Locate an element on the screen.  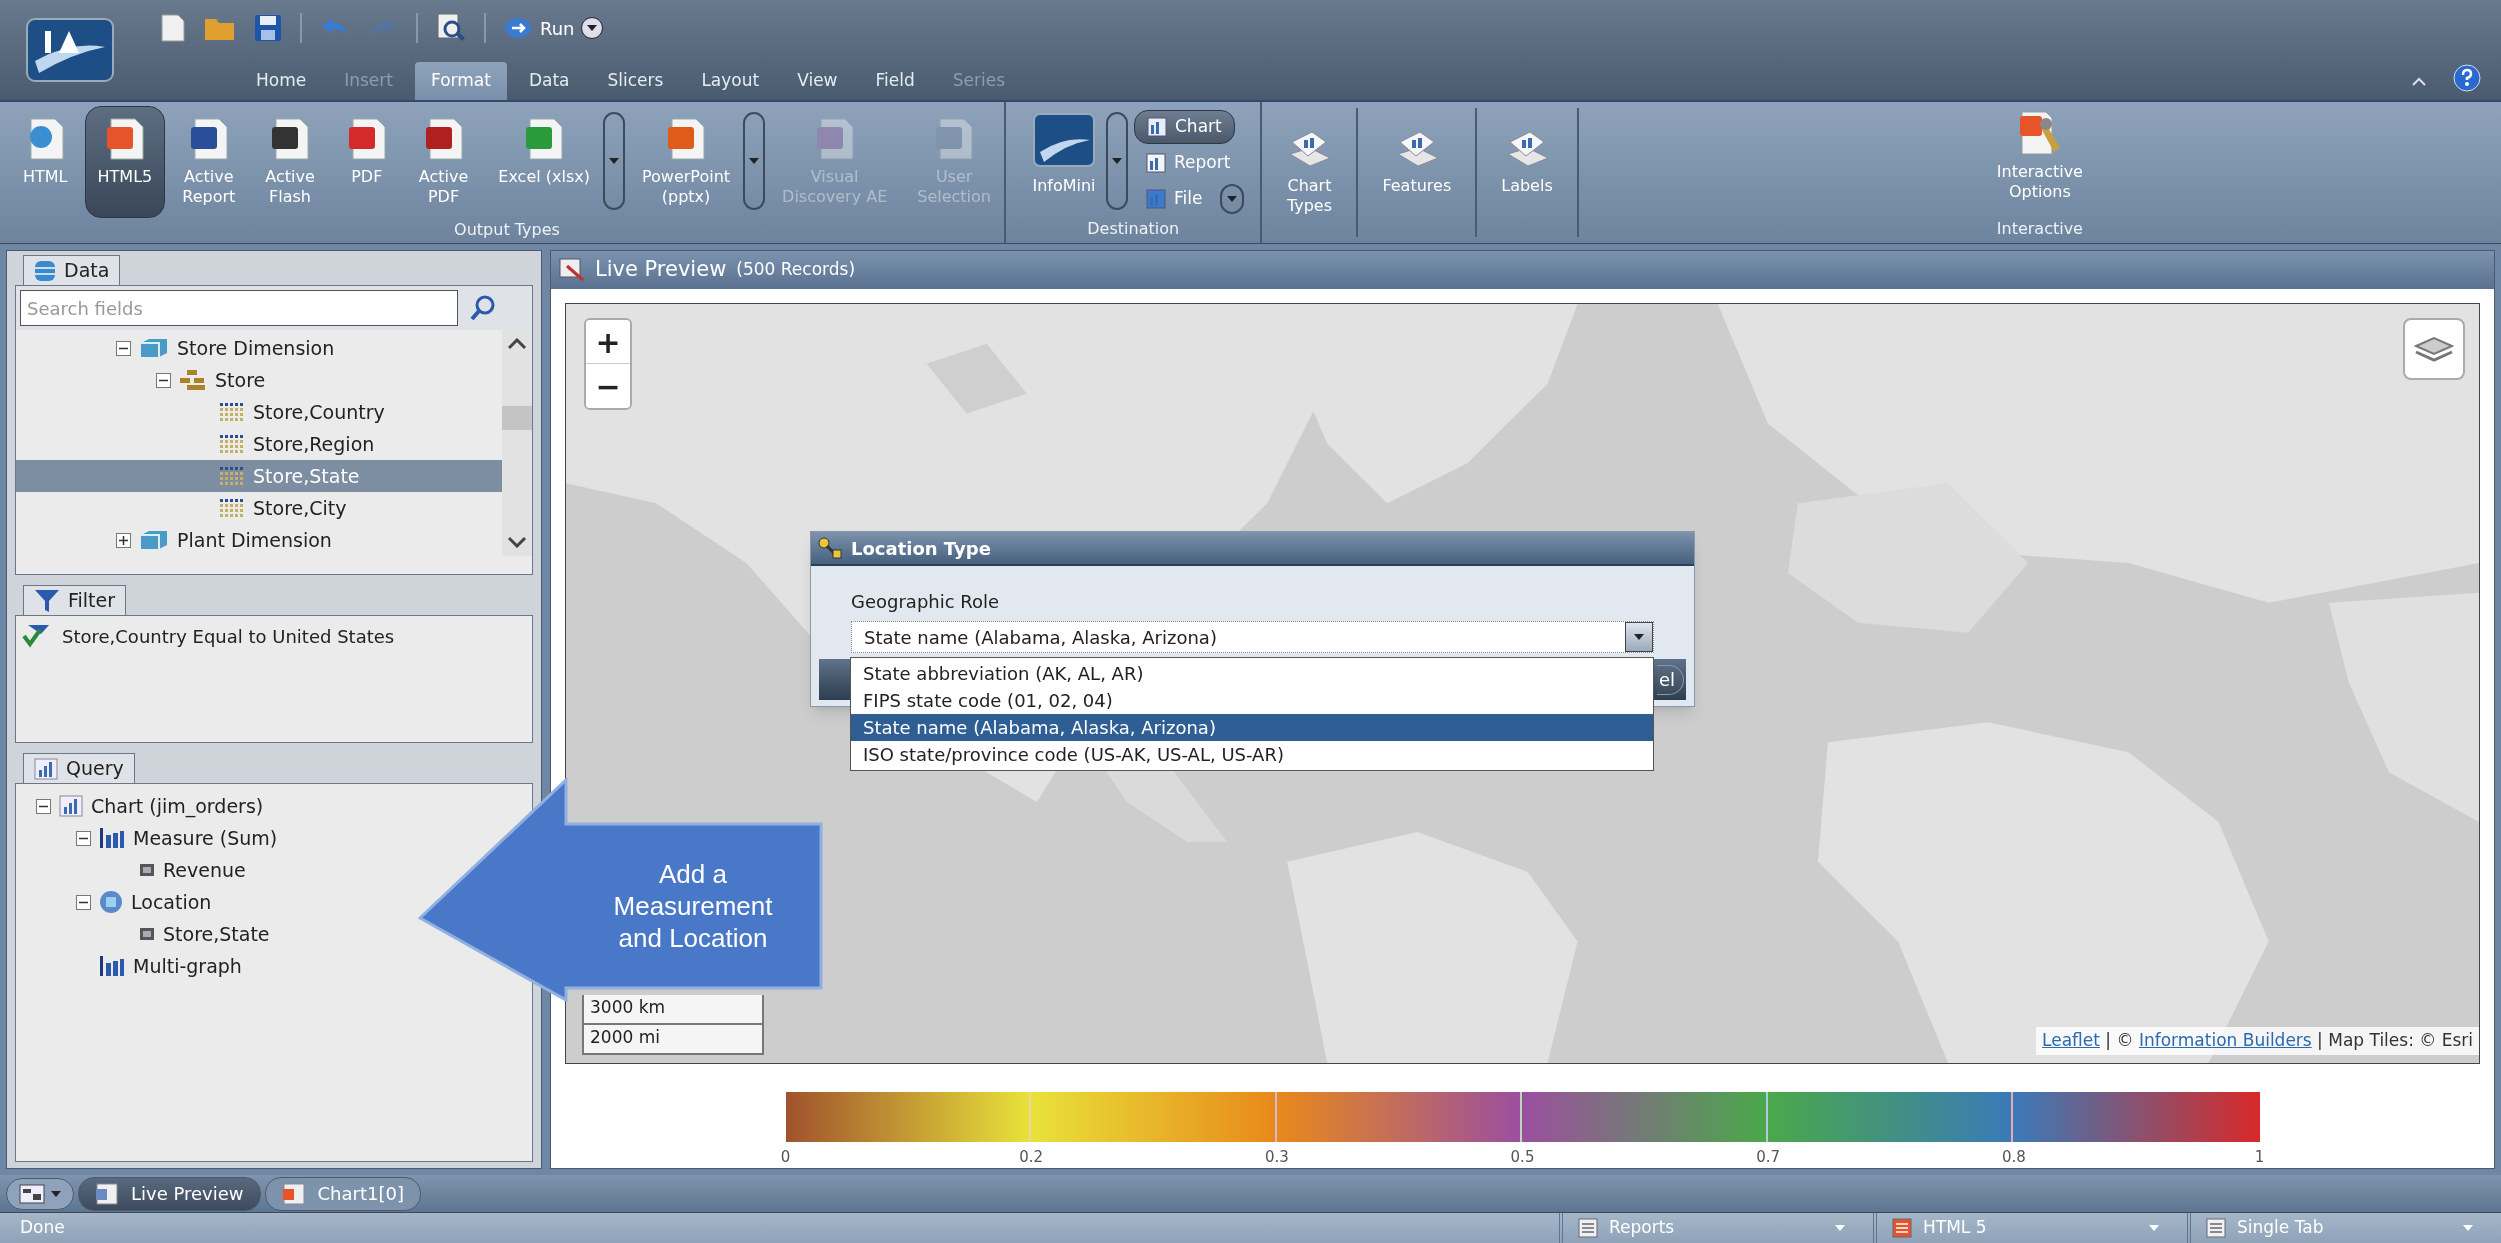
ribbon-button: Chart Types is located at coordinates (1309, 173).